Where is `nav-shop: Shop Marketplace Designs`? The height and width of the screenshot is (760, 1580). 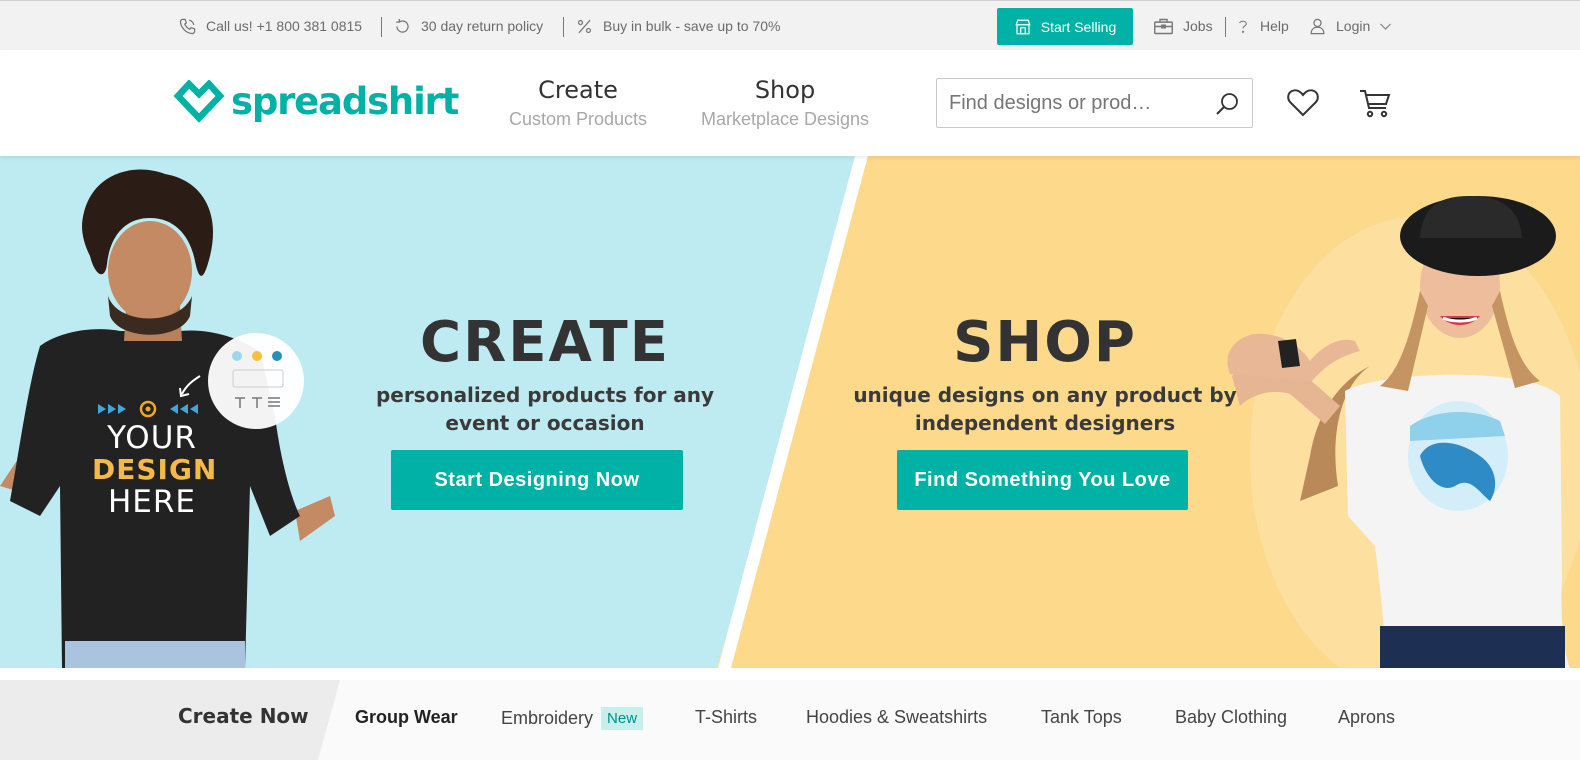
nav-shop: Shop Marketplace Designs is located at coordinates (785, 103).